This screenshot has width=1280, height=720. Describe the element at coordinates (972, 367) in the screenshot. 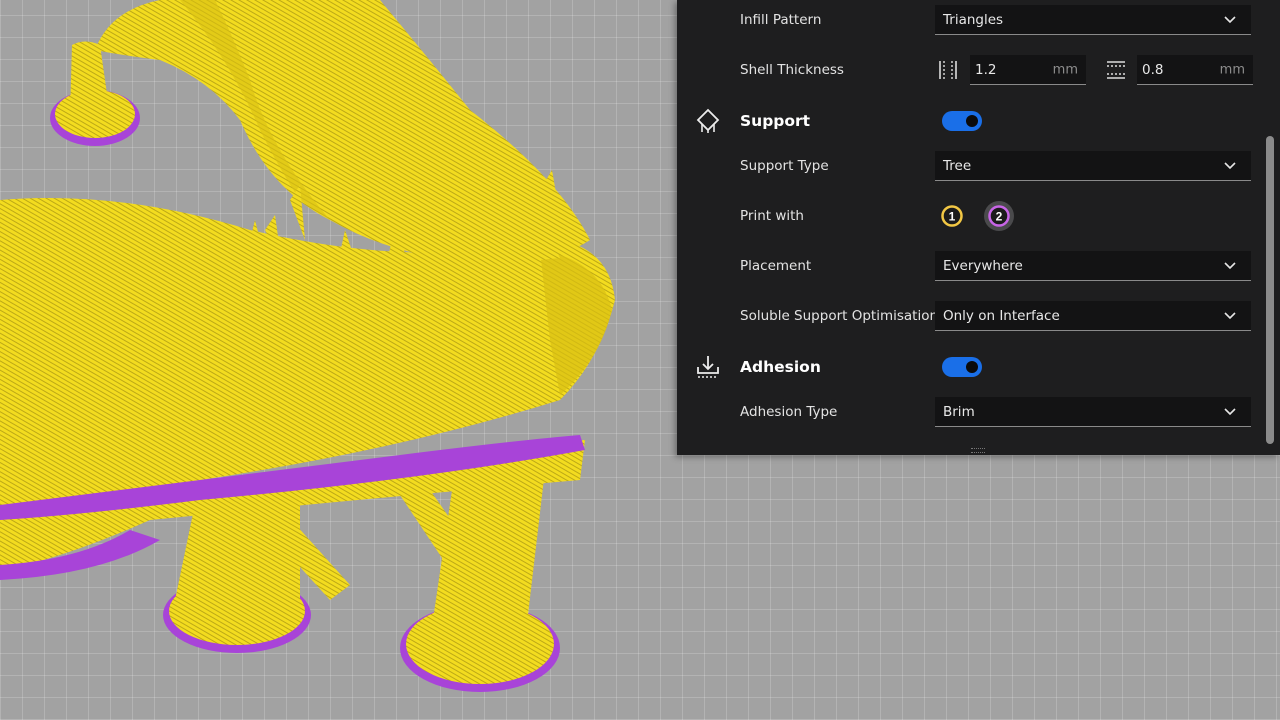

I see `adhesion-toggle-knob` at that location.